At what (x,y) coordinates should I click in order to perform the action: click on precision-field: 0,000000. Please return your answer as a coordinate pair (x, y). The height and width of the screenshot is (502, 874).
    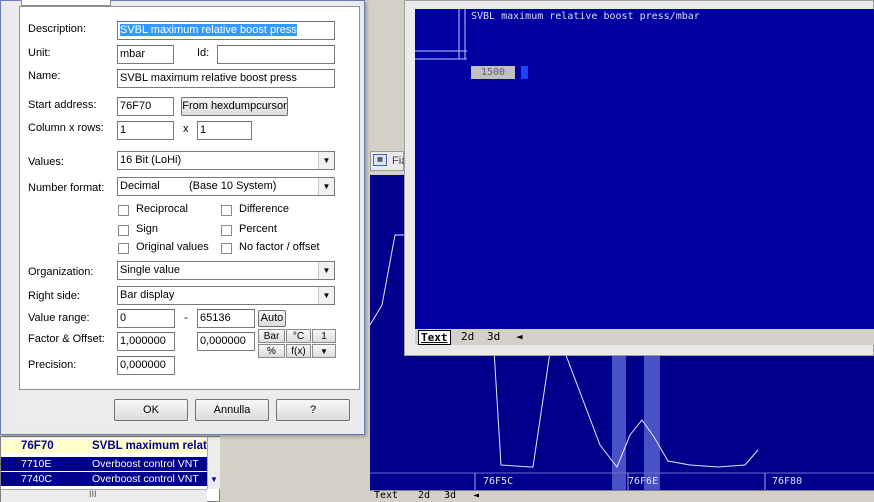
    Looking at the image, I should click on (146, 365).